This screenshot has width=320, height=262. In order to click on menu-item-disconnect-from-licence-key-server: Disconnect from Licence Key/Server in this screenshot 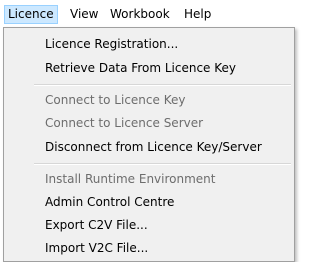, I will do `click(149, 147)`.